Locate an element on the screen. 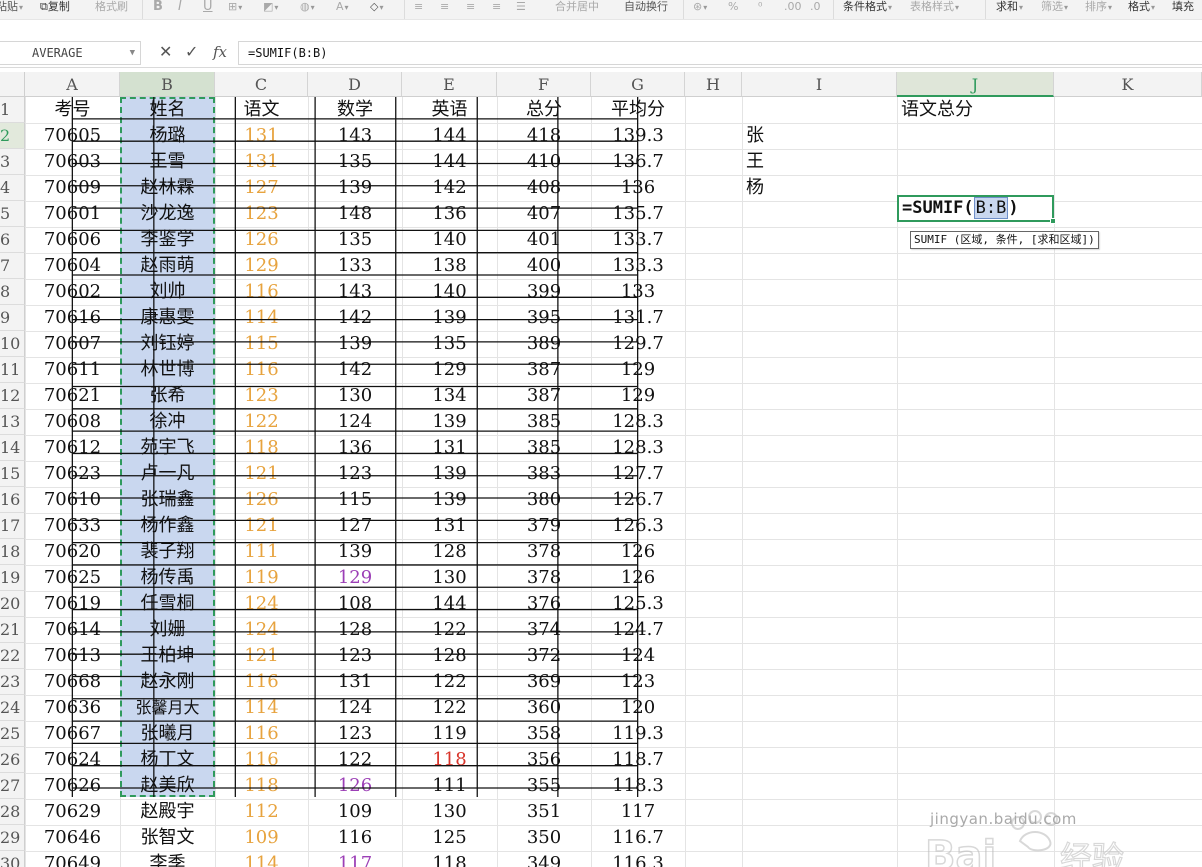  criteria-cell: 张 is located at coordinates (819, 136).